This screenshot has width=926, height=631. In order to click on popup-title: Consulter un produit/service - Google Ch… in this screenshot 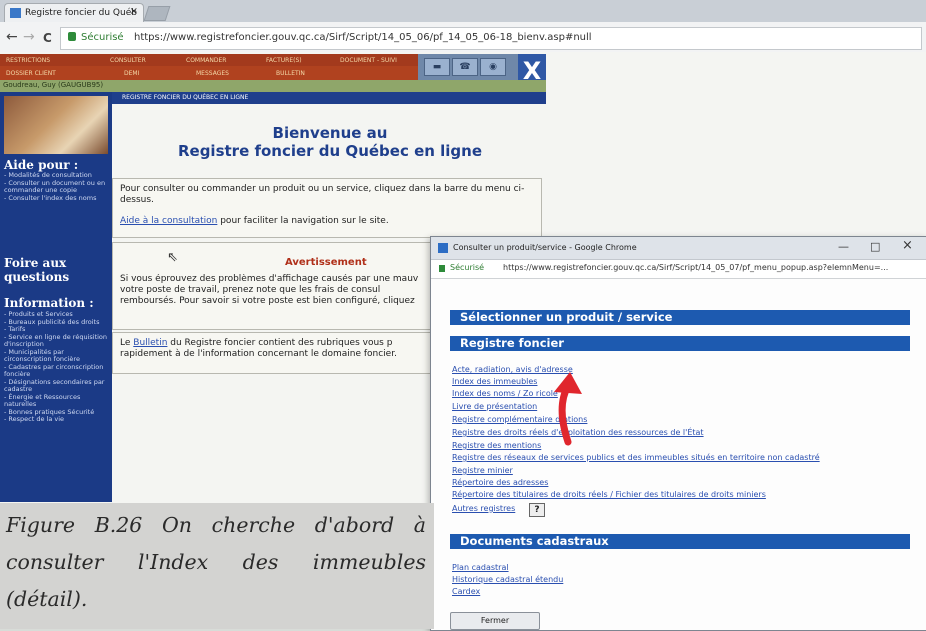, I will do `click(545, 247)`.